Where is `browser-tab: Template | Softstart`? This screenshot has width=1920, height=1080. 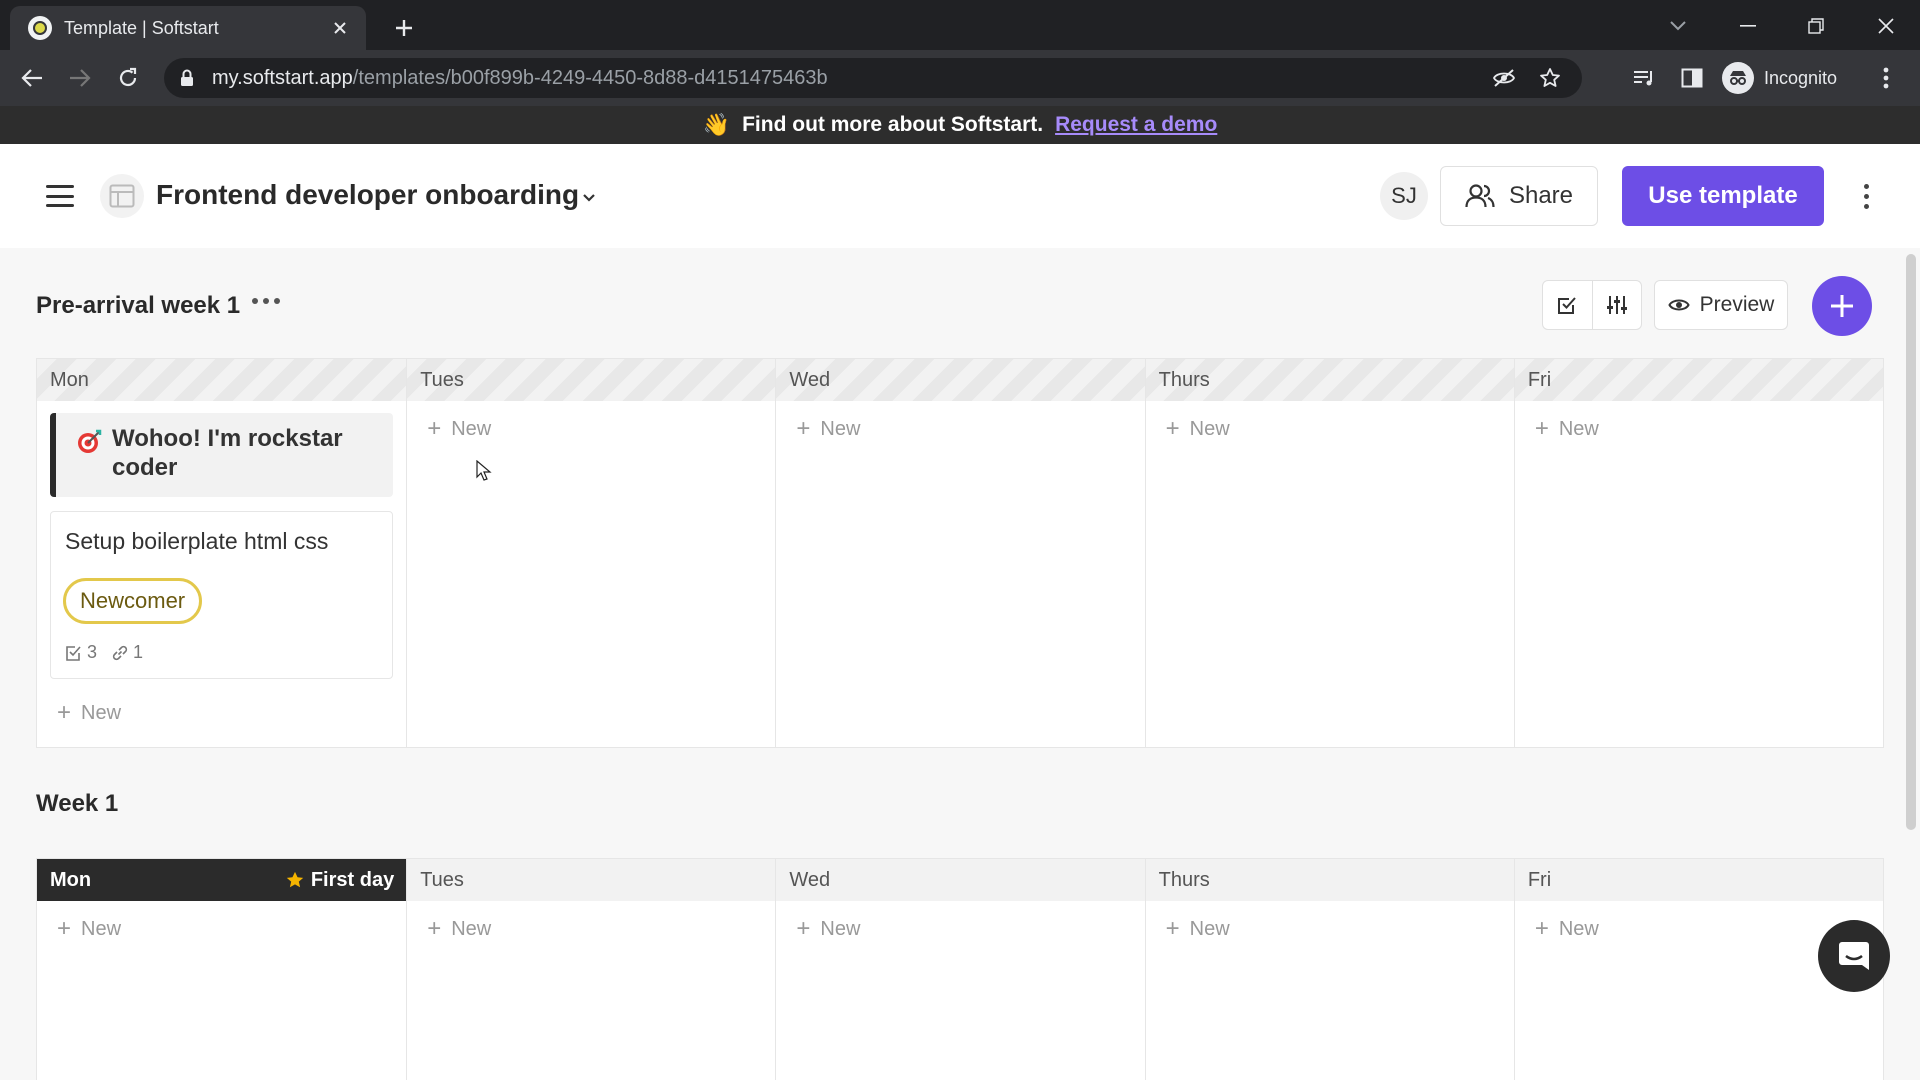
browser-tab: Template | Softstart is located at coordinates (188, 28).